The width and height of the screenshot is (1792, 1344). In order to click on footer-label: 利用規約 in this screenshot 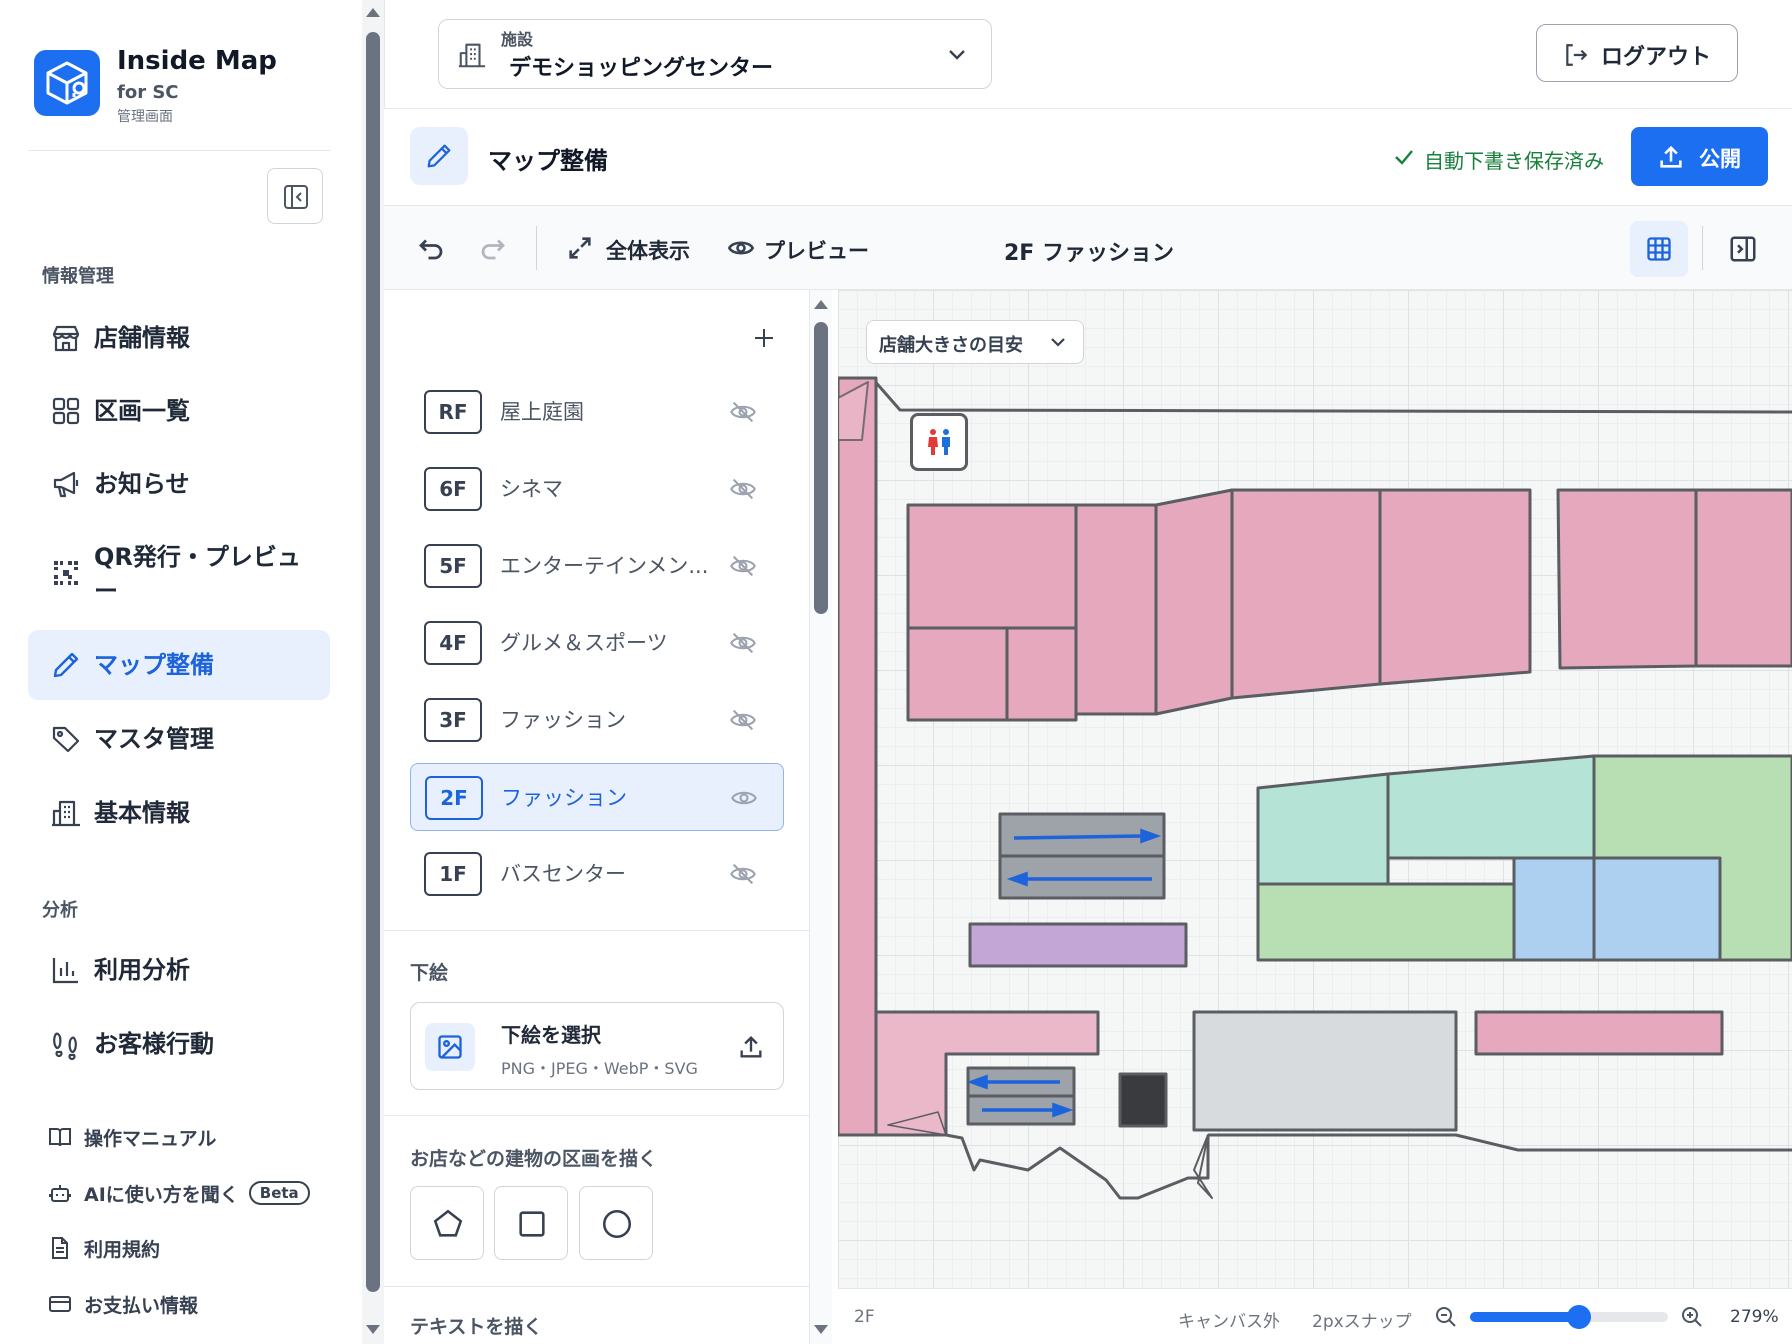, I will do `click(122, 1249)`.